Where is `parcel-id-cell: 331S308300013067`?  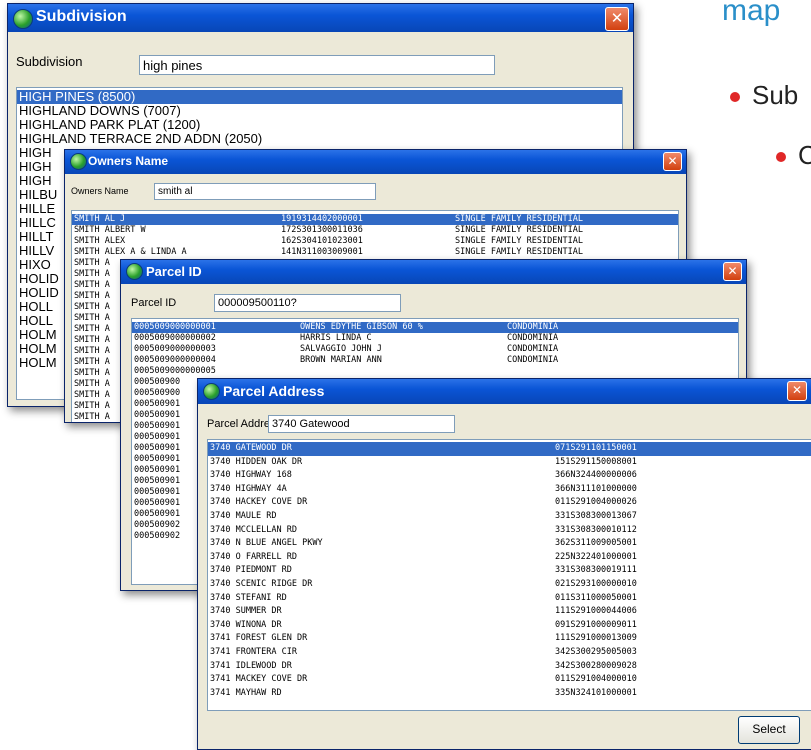 parcel-id-cell: 331S308300013067 is located at coordinates (596, 515).